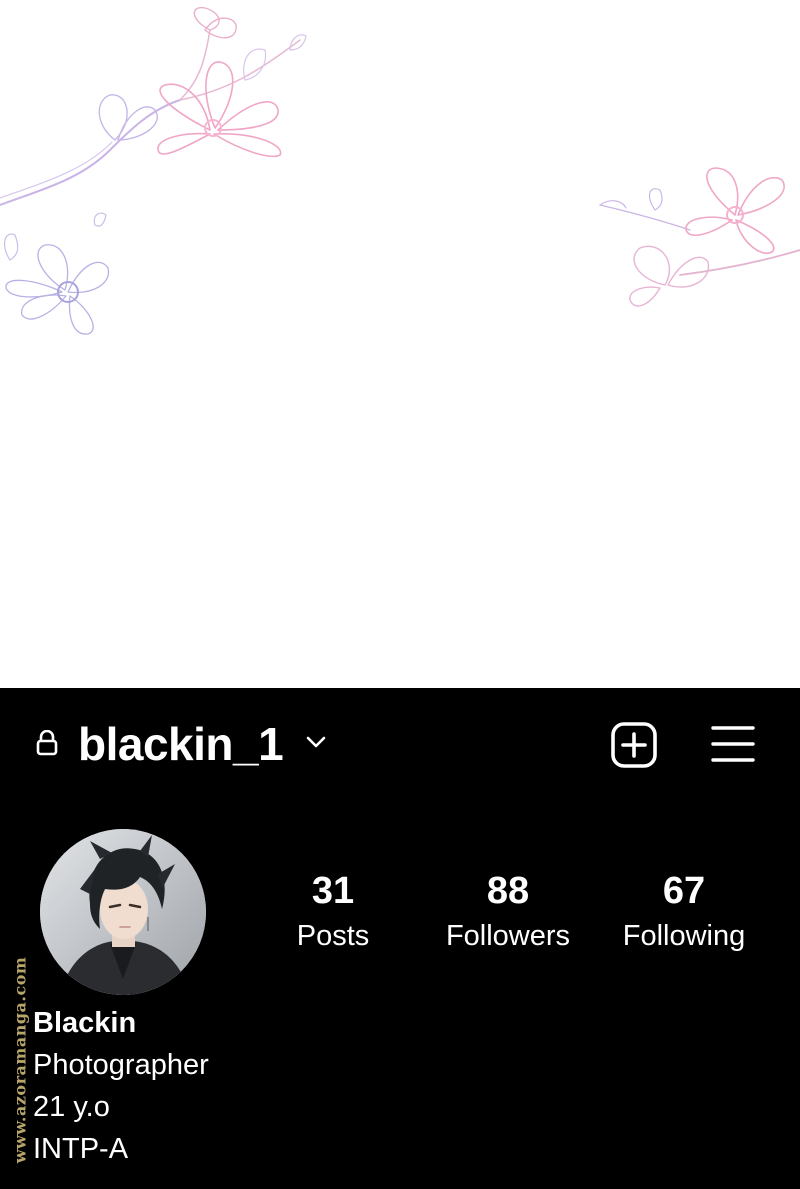 This screenshot has width=800, height=1189. What do you see at coordinates (181, 744) in the screenshot?
I see `username: blackin_1` at bounding box center [181, 744].